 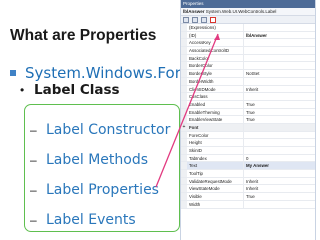 I want to click on property-row: CssClass, so click(x=248, y=97).